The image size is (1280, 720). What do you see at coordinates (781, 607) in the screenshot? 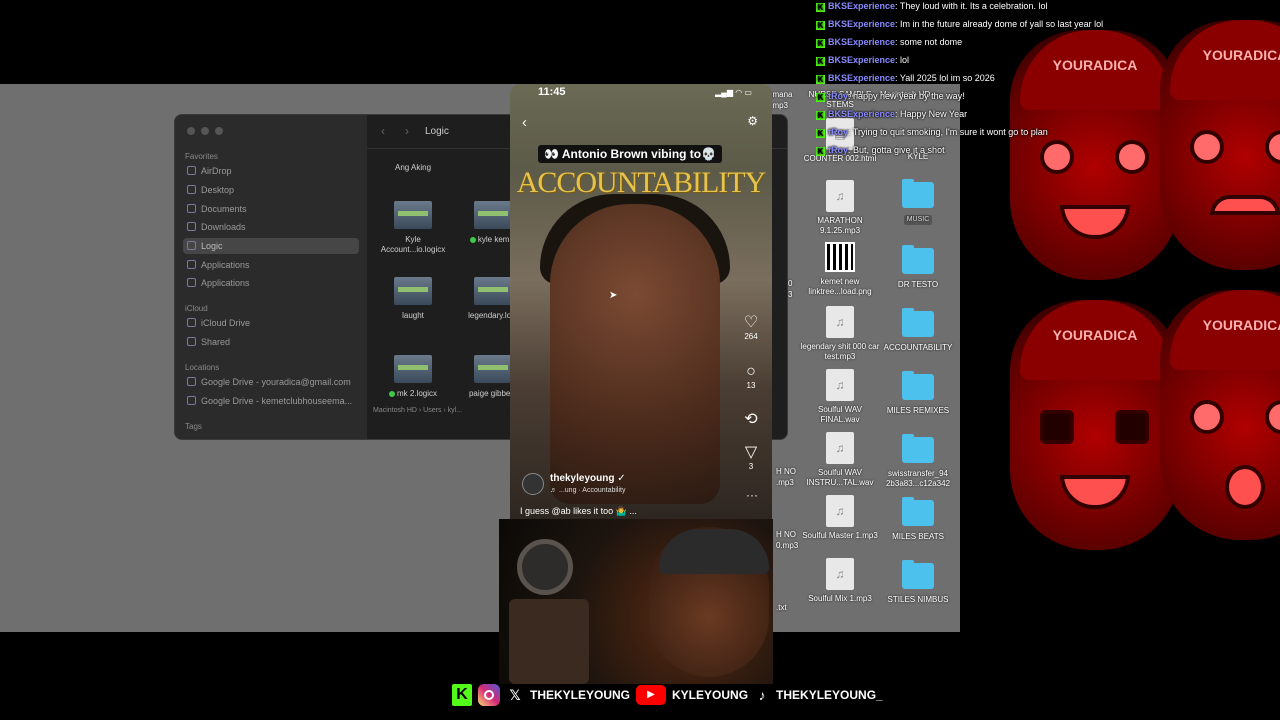
I see `desktop-partial-label: .txt` at bounding box center [781, 607].